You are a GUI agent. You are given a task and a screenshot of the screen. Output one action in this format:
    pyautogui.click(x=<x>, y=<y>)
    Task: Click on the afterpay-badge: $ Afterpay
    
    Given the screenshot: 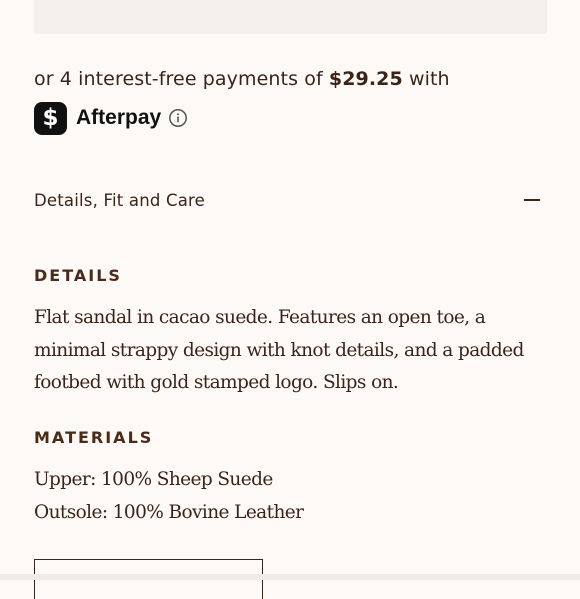 What is the action you would take?
    pyautogui.click(x=111, y=118)
    